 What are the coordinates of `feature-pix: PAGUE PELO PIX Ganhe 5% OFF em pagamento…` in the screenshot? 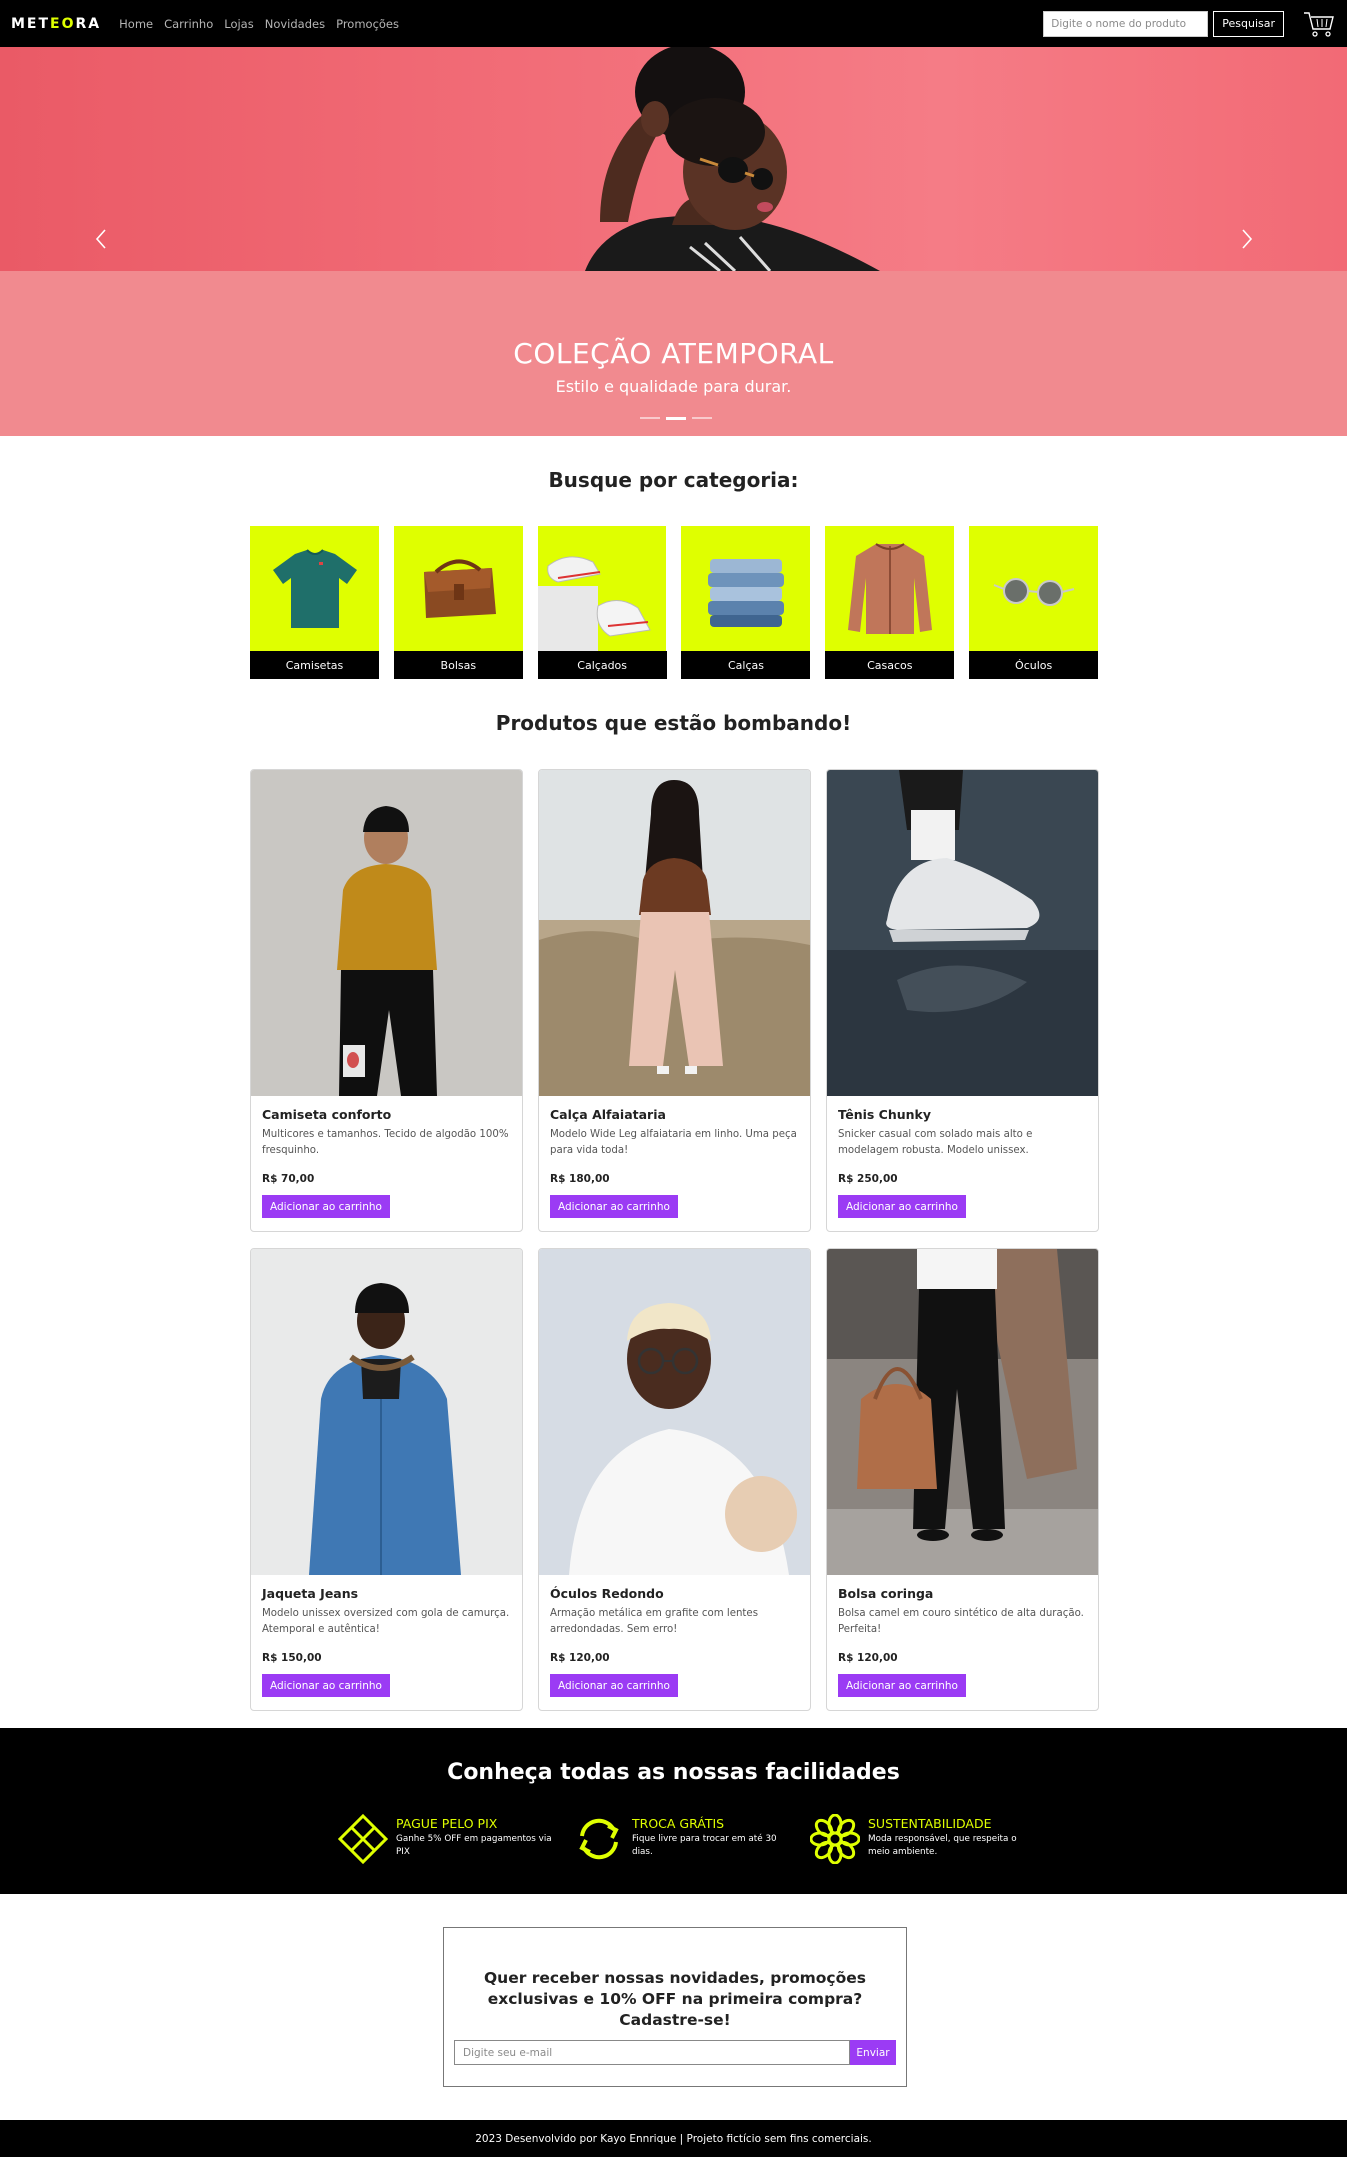 It's located at (450, 1839).